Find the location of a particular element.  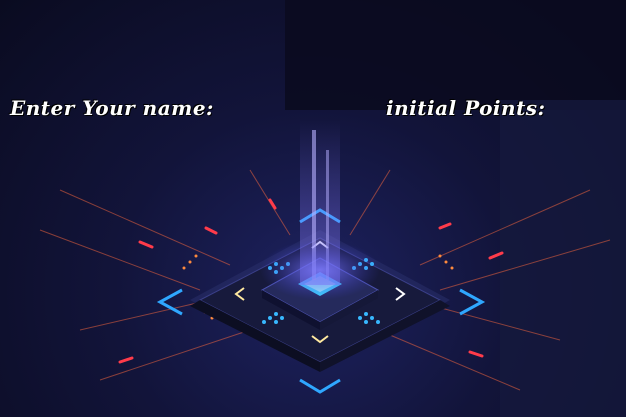

name-label: Enter Your name: is located at coordinates (112, 108).